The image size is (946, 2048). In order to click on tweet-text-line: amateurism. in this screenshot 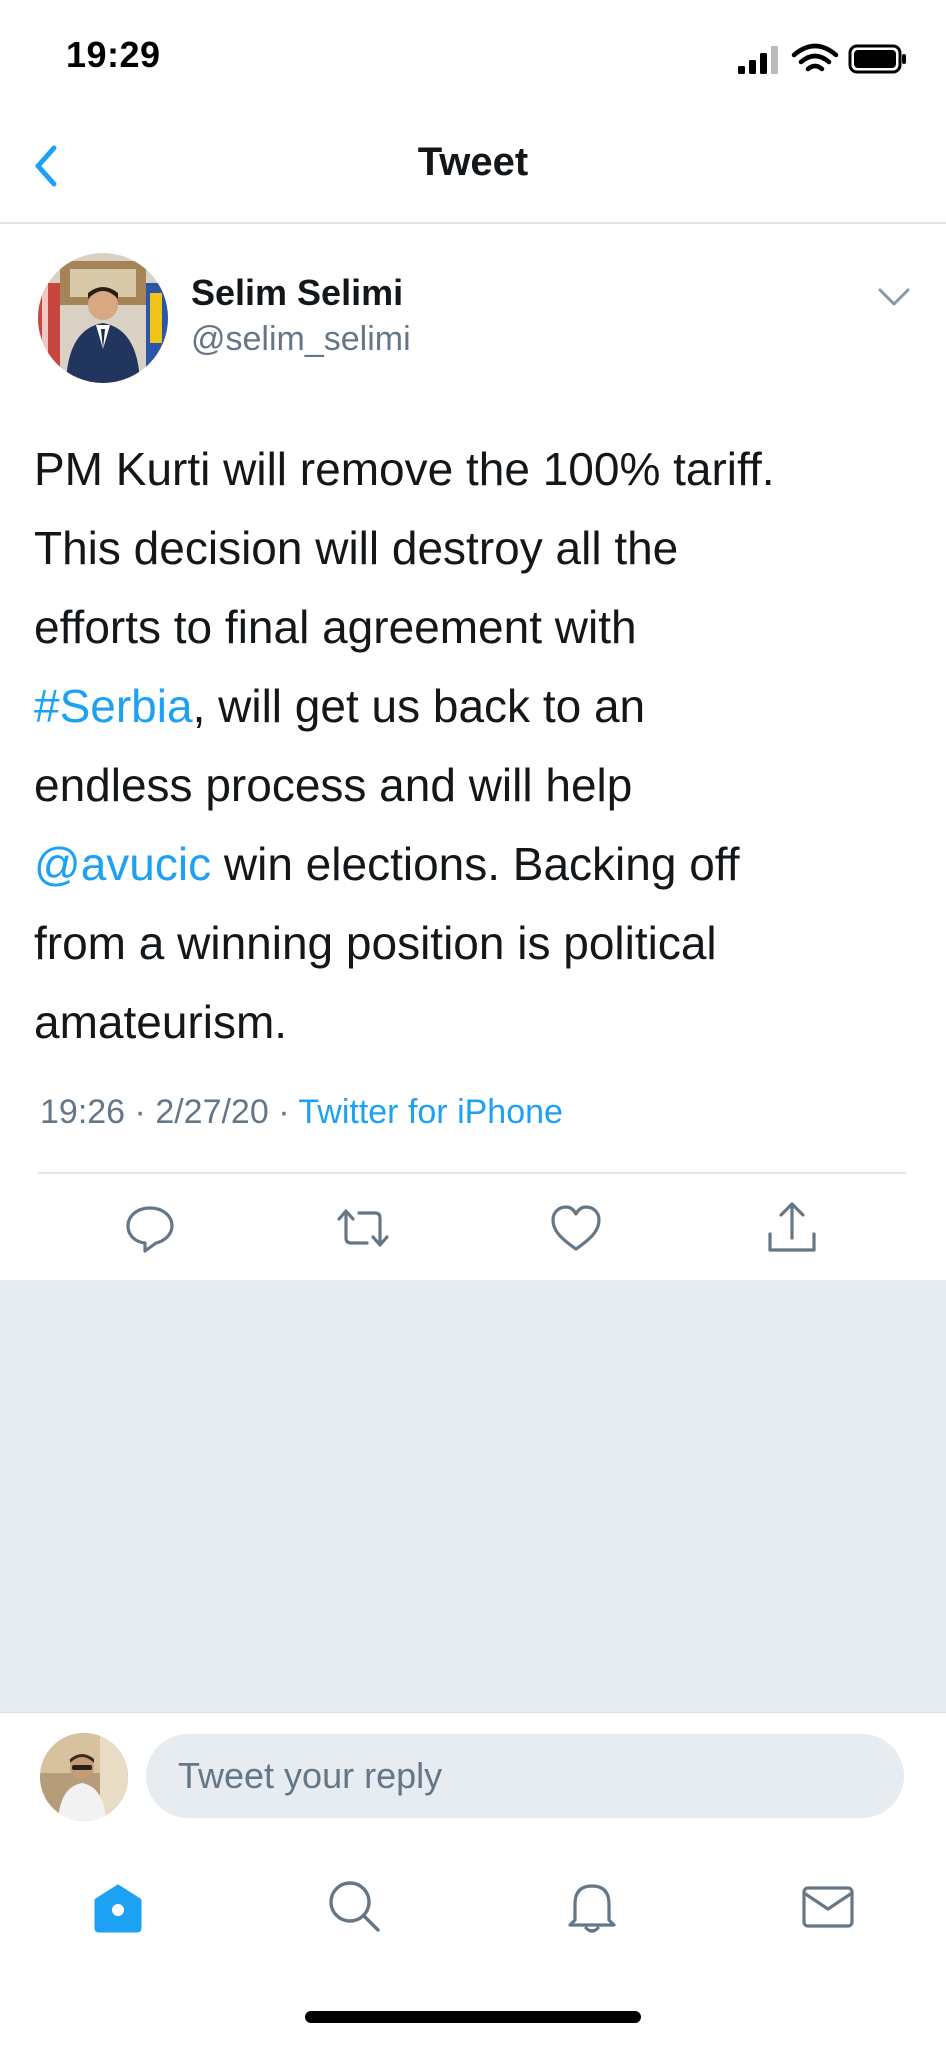, I will do `click(474, 1022)`.